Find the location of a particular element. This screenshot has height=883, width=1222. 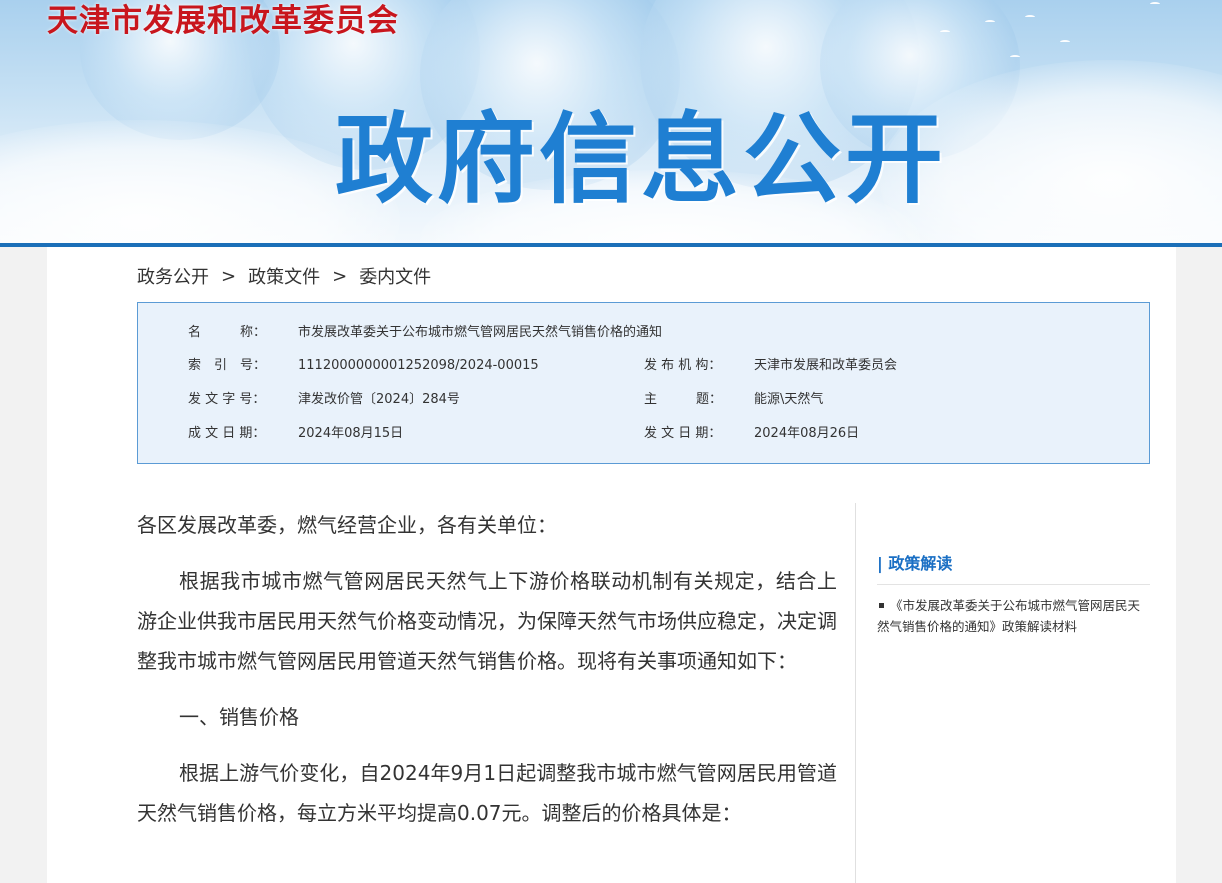

meta-value-title: 市发展改革委关于公布城市燃气管网居民天然气销售价格的通知 is located at coordinates (480, 332).